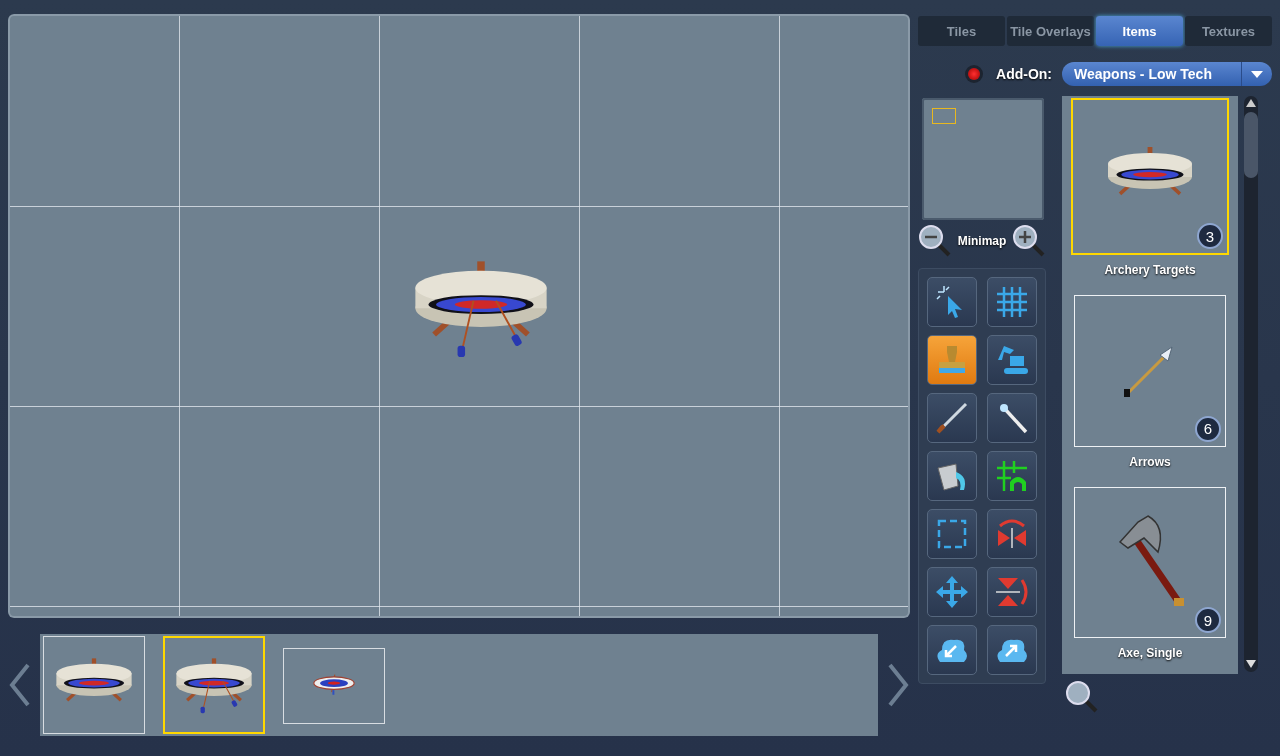  I want to click on tab: Tile Overlays, so click(1050, 31).